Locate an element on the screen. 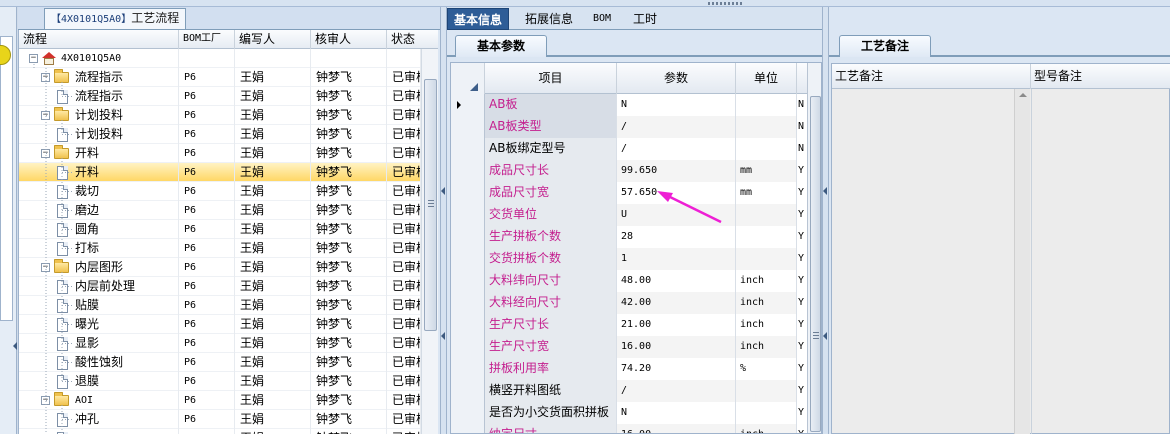  param-value-cell: 57.650 is located at coordinates (676, 193).